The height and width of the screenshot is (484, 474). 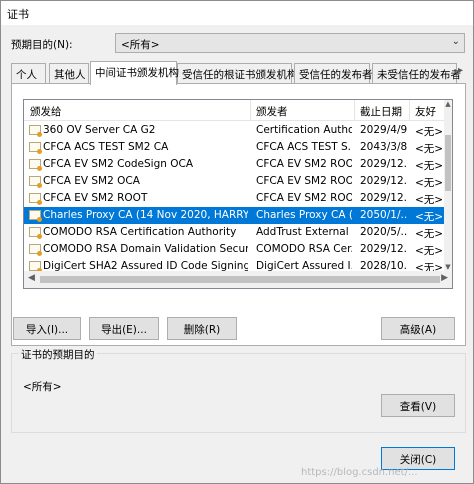 I want to click on tab-personal: 个人, so click(x=28, y=73).